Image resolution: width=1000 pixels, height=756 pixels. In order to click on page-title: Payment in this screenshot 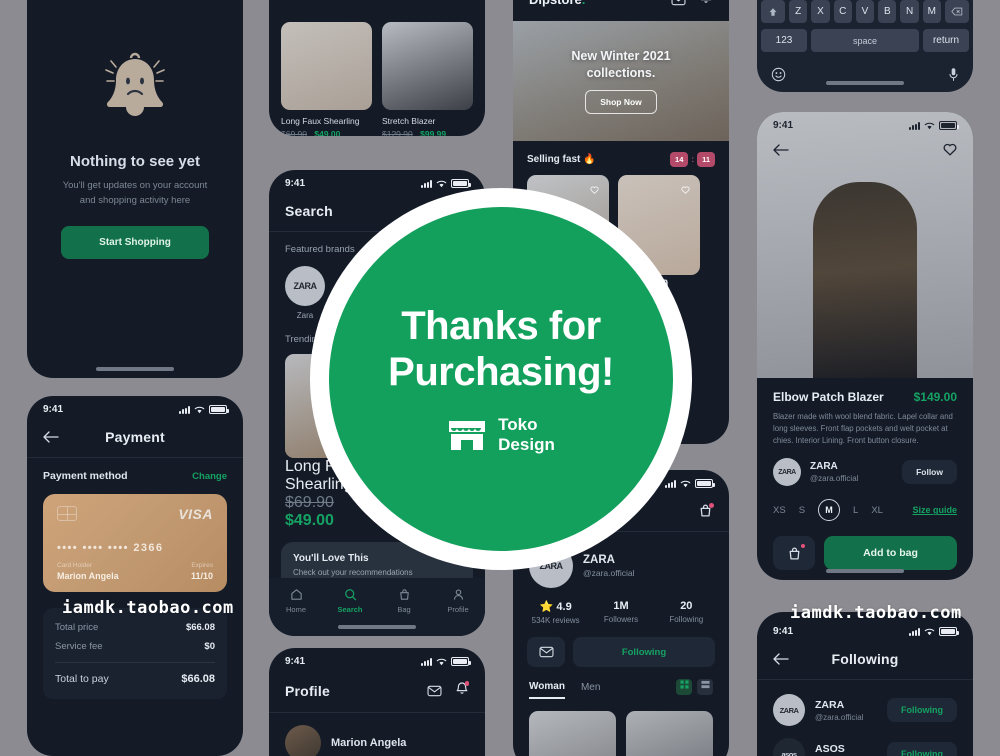, I will do `click(135, 437)`.